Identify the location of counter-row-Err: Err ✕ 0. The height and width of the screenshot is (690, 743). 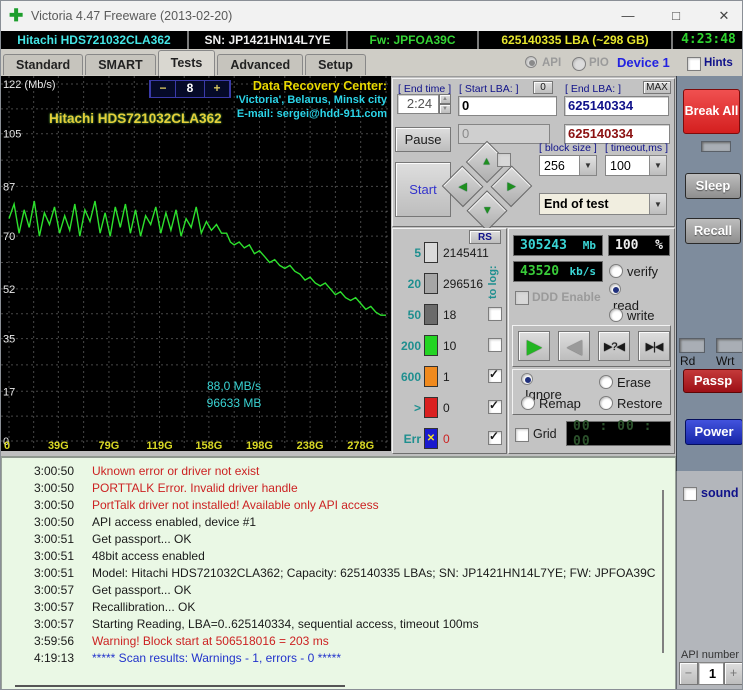
(449, 438).